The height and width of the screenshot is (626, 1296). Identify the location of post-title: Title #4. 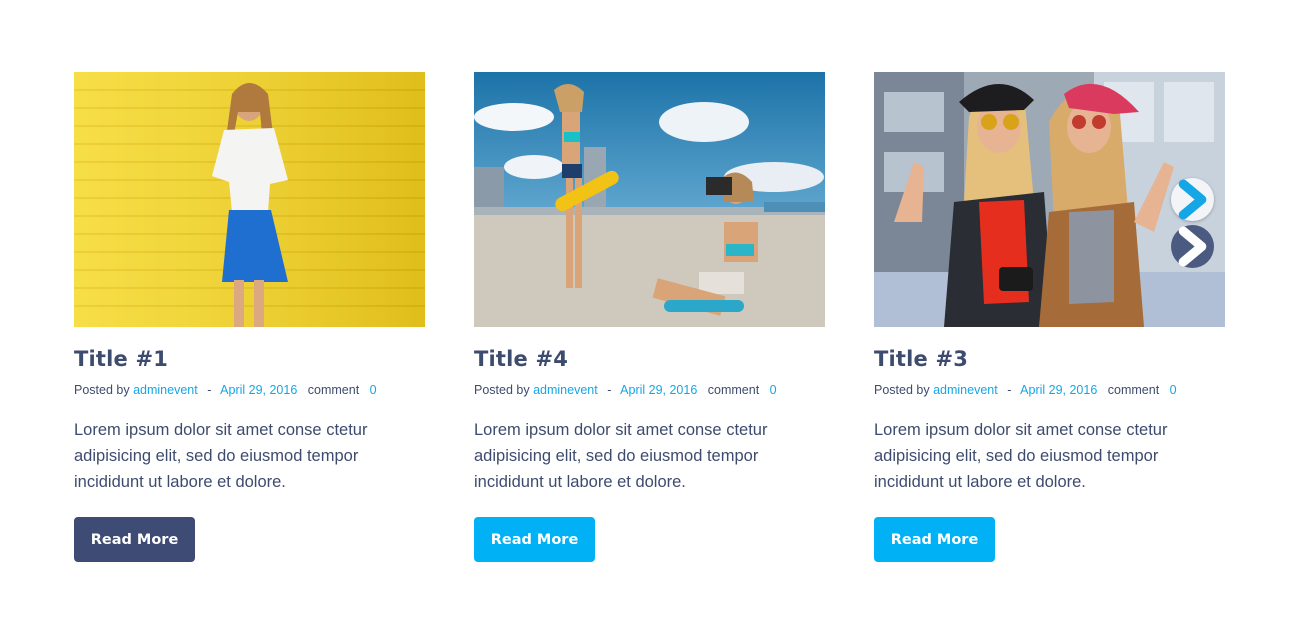
(521, 359).